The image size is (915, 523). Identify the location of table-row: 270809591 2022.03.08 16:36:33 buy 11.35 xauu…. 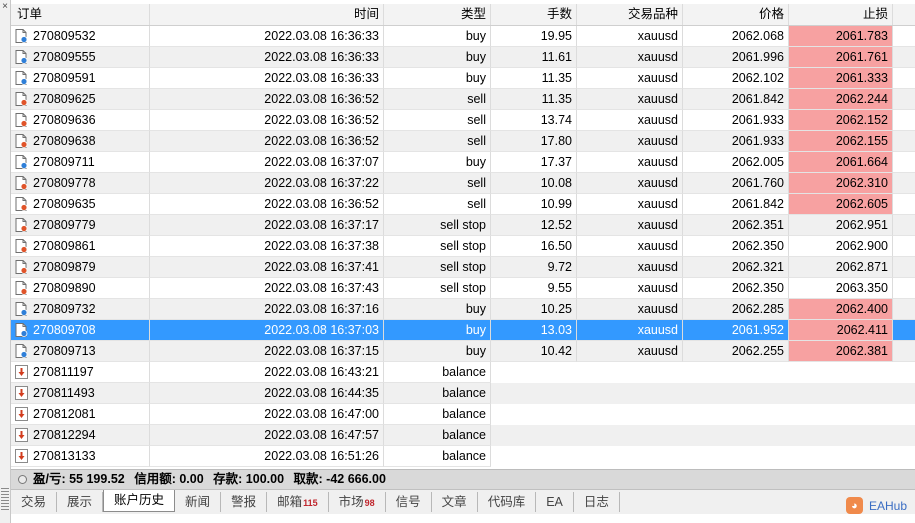
(463, 78).